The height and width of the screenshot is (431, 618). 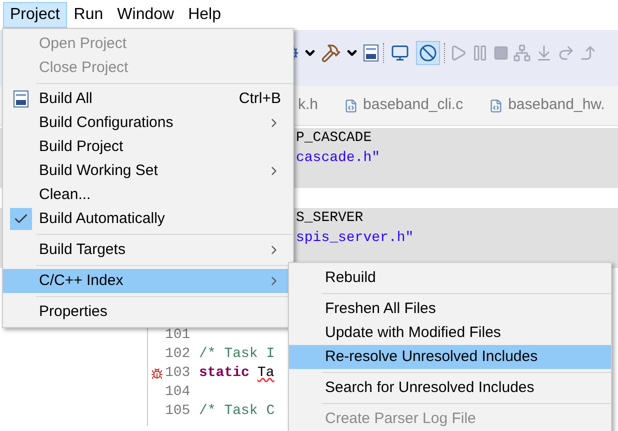 I want to click on line-number: 104, so click(x=178, y=392).